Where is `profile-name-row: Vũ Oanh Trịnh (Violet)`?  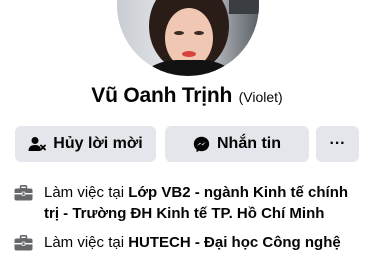 profile-name-row: Vũ Oanh Trịnh (Violet) is located at coordinates (187, 96).